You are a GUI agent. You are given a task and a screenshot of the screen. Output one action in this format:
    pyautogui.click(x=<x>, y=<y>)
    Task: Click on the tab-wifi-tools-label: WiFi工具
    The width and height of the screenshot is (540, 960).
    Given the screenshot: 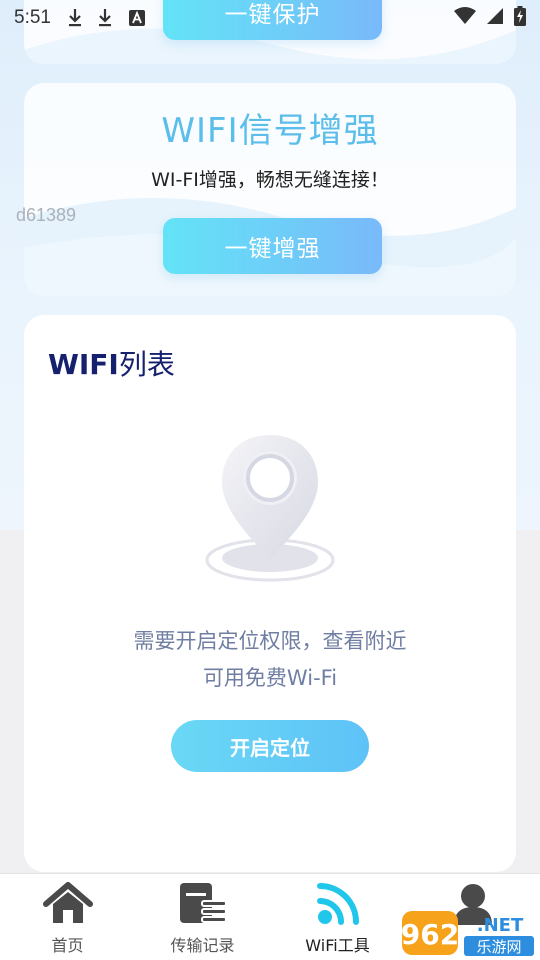 What is the action you would take?
    pyautogui.click(x=337, y=945)
    